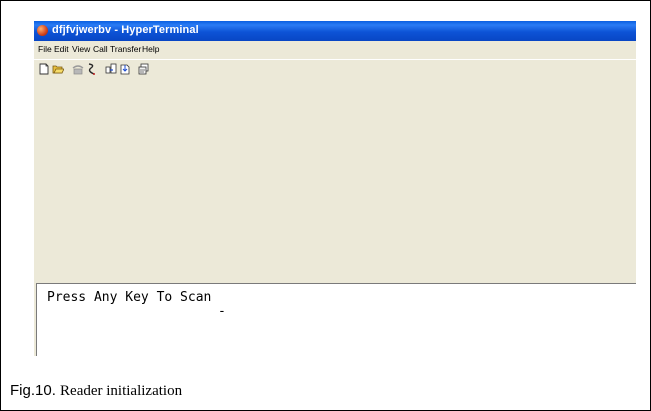  Describe the element at coordinates (121, 391) in the screenshot. I see `figure-caption-text: Reader initialization` at that location.